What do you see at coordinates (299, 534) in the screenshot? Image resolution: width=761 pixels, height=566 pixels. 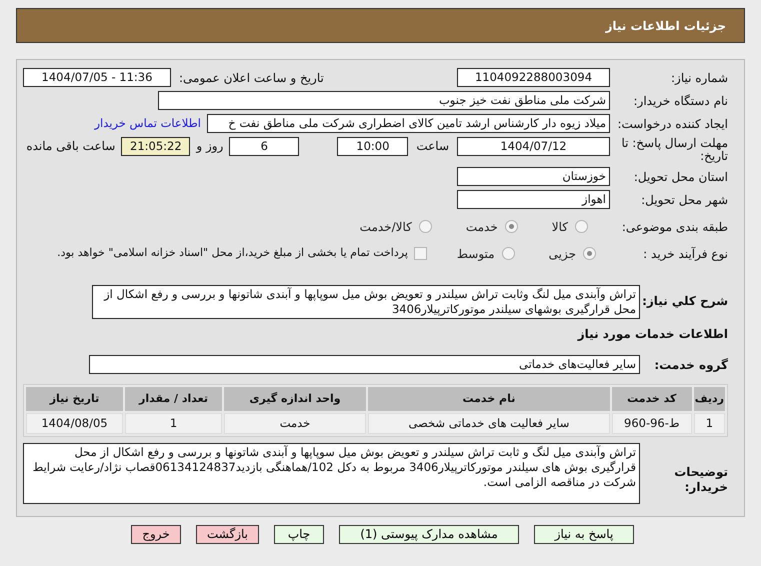 I see `action-button: چاپ` at bounding box center [299, 534].